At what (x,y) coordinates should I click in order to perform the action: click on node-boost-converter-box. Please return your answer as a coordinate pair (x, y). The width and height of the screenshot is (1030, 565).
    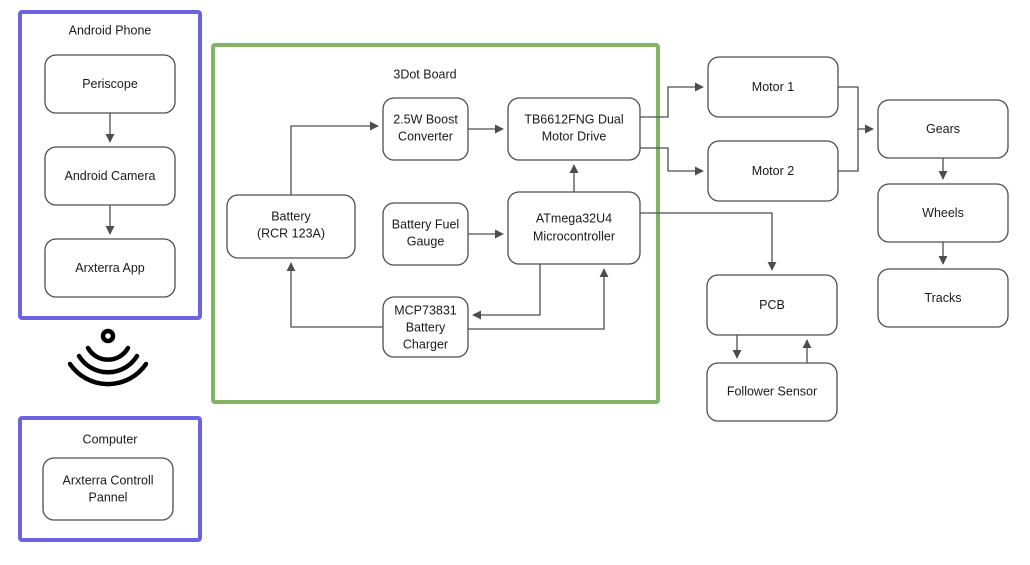
    Looking at the image, I should click on (425, 129).